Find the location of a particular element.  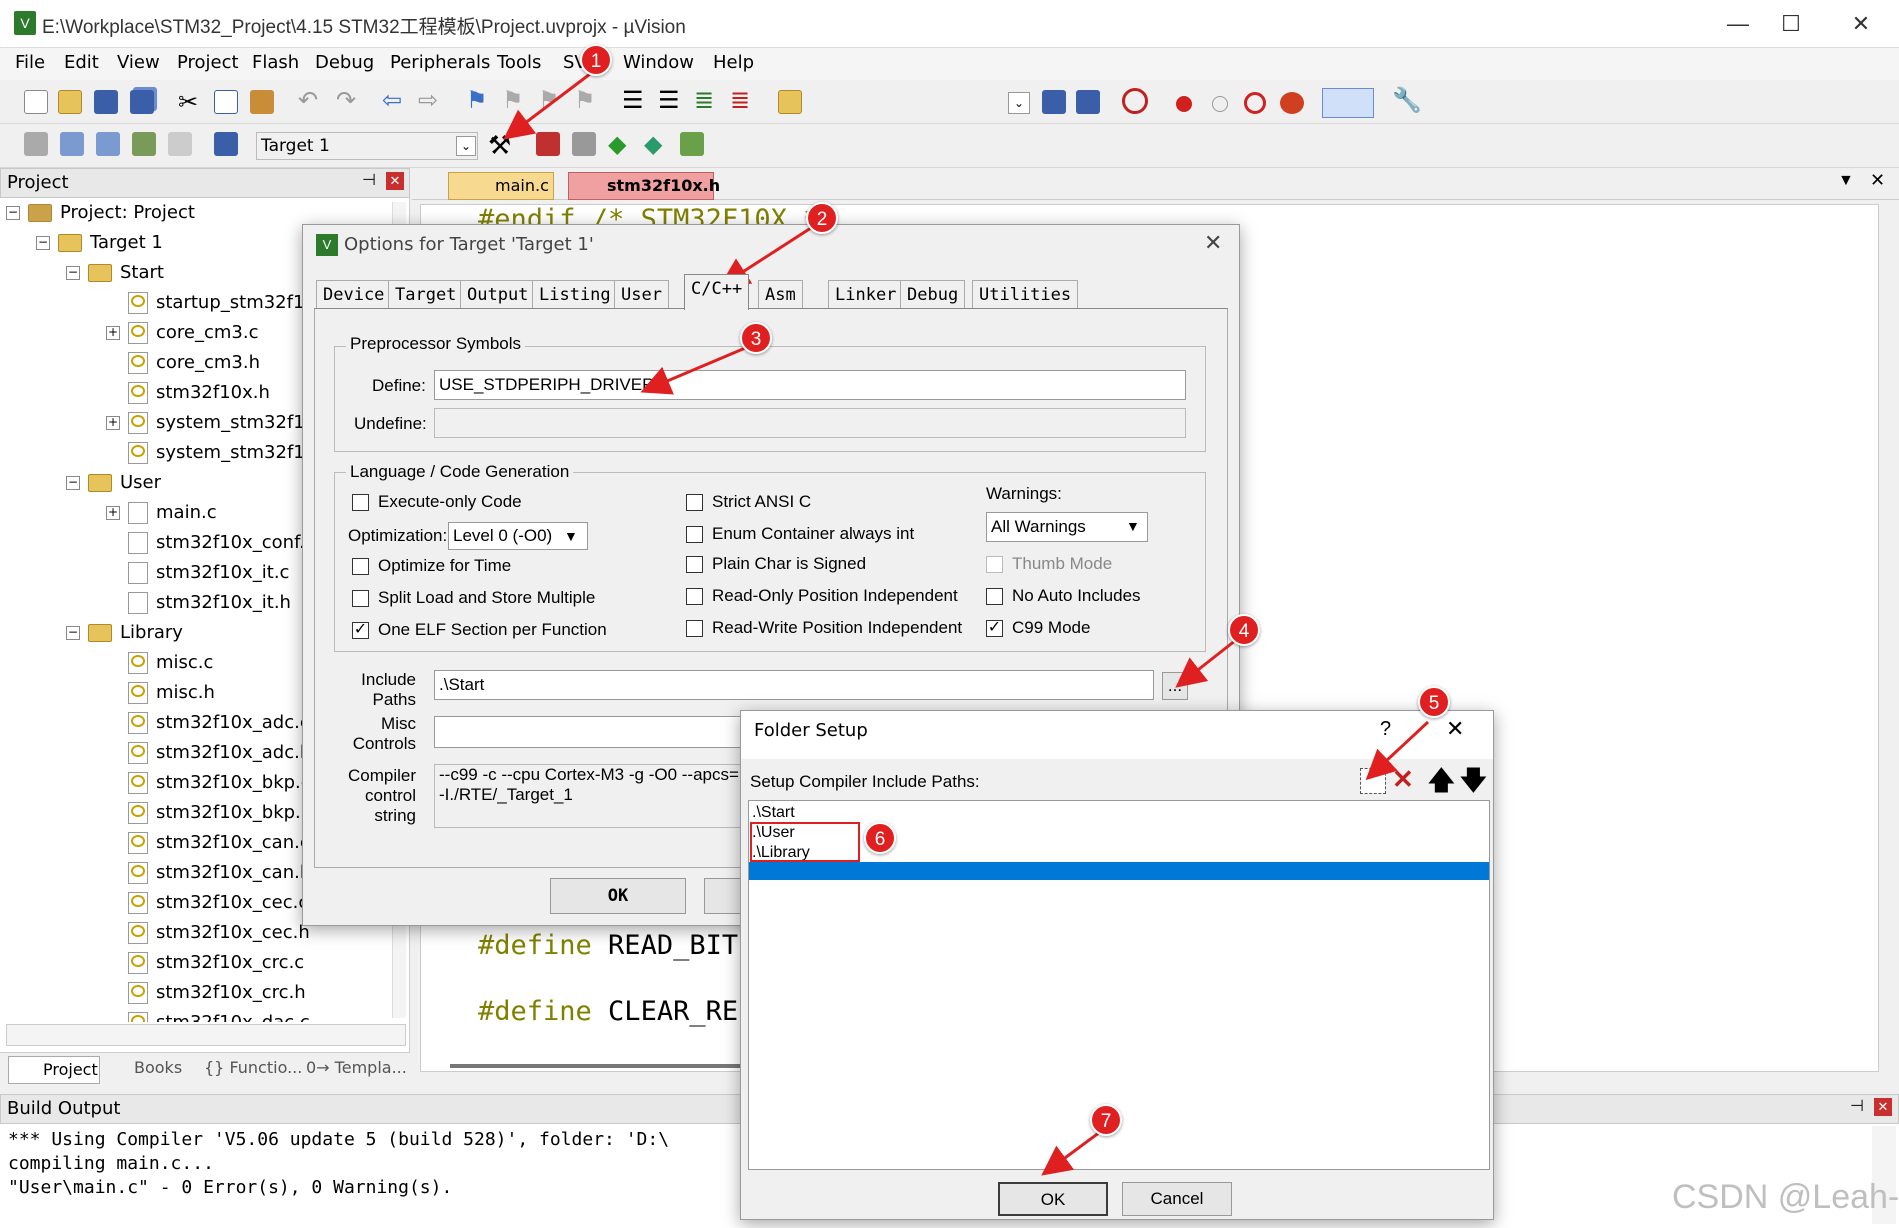

tab-output: Output is located at coordinates (498, 294).